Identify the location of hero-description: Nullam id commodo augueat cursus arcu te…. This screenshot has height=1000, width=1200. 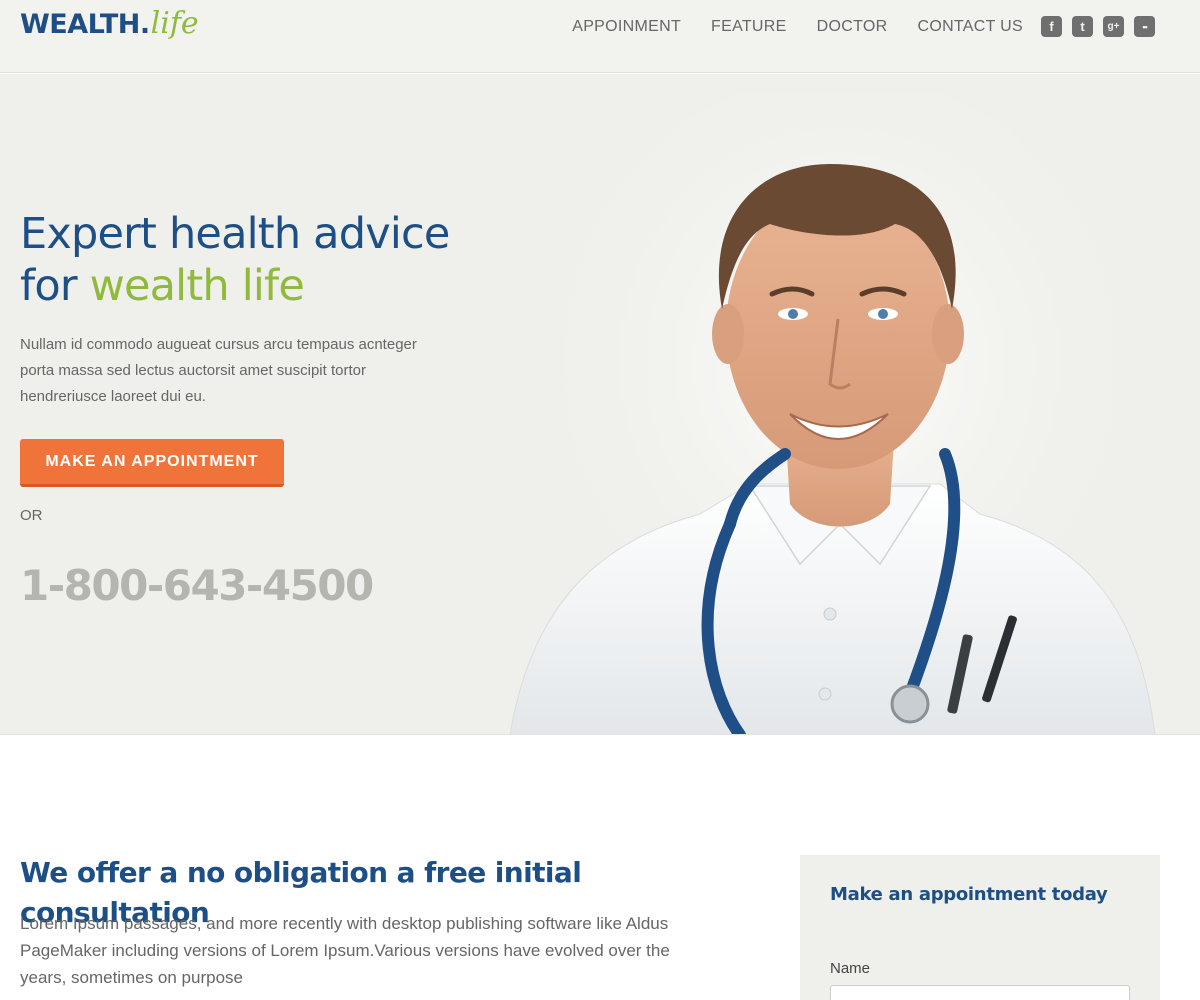
(218, 370).